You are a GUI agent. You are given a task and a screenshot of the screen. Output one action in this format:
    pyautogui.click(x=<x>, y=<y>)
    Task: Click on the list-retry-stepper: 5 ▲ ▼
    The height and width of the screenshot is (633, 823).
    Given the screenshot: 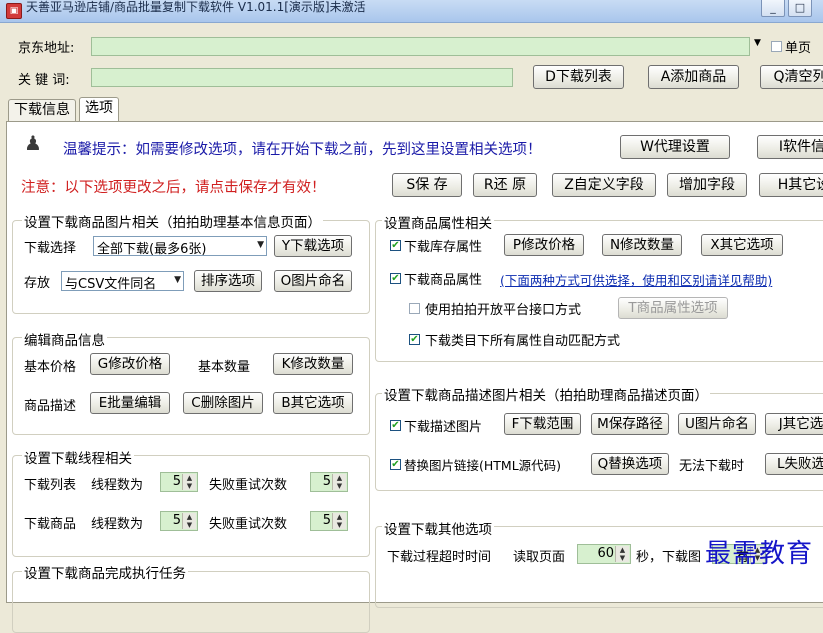 What is the action you would take?
    pyautogui.click(x=329, y=482)
    